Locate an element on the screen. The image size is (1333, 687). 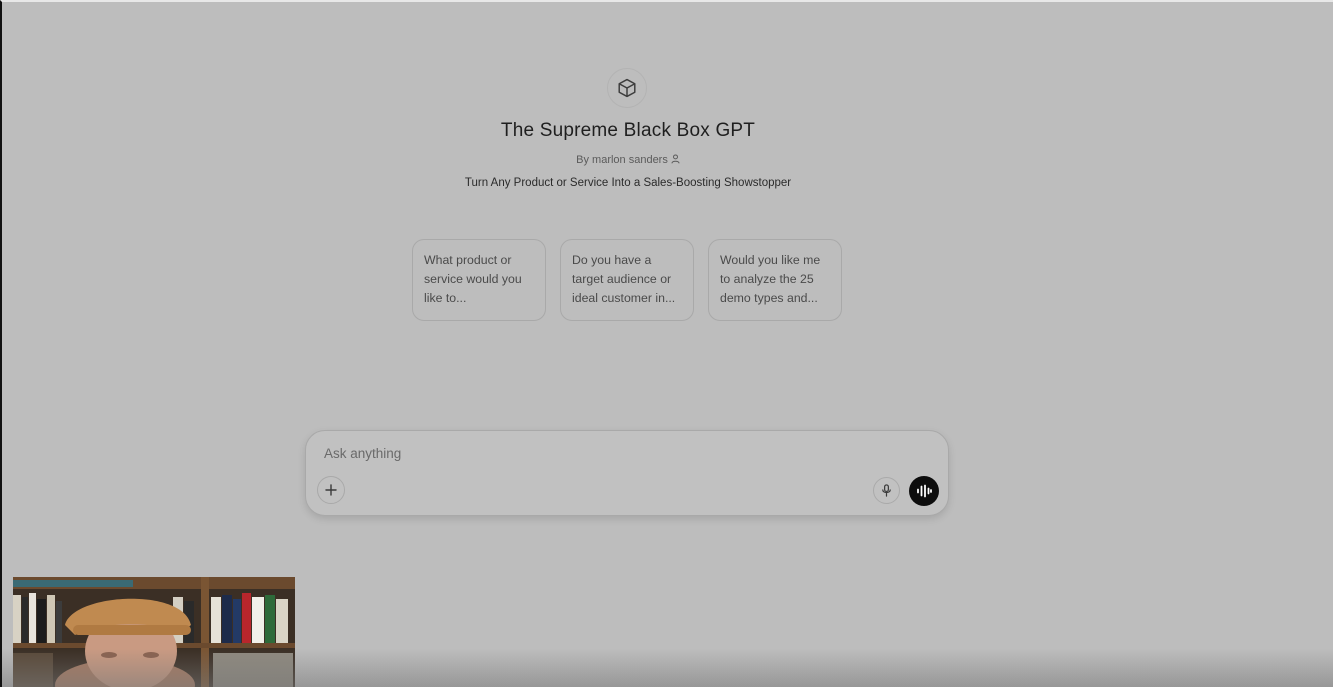
gpt-author: By marlon sanders is located at coordinates (628, 160).